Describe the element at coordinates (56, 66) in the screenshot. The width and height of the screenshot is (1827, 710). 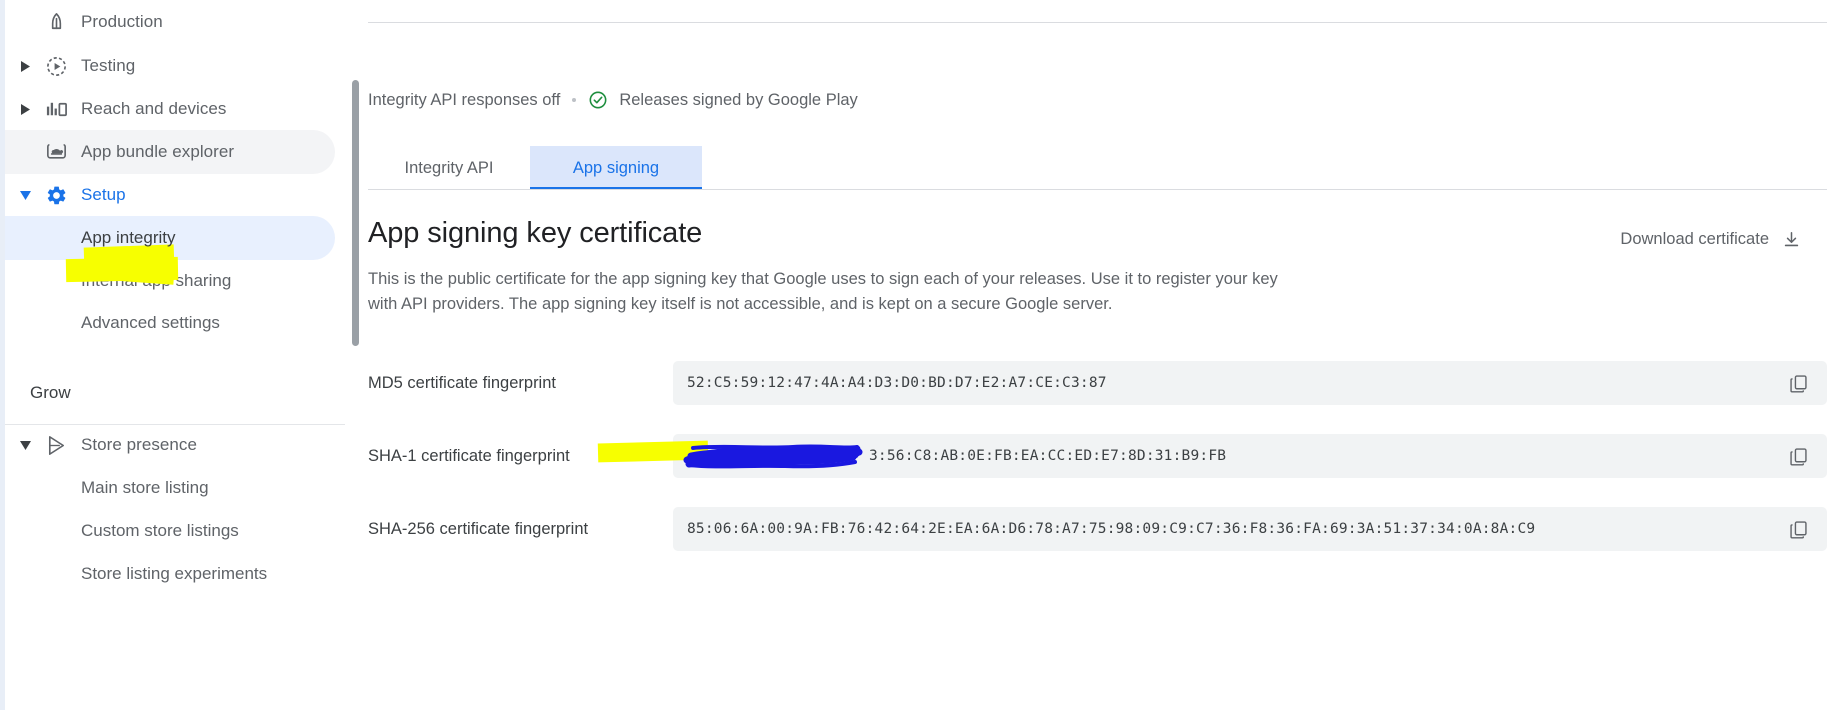
I see `play-circle-icon` at that location.